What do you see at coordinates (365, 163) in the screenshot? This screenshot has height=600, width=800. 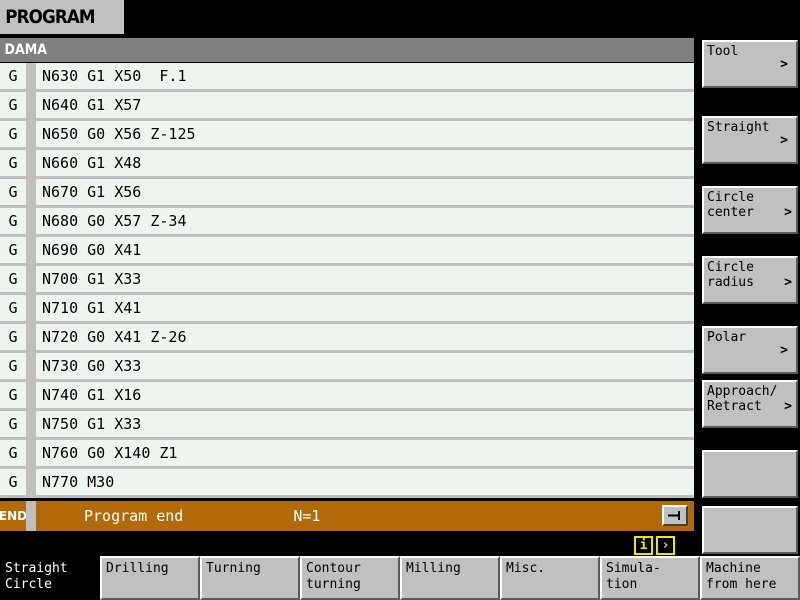 I see `program-line-text: N660 G1 X48` at bounding box center [365, 163].